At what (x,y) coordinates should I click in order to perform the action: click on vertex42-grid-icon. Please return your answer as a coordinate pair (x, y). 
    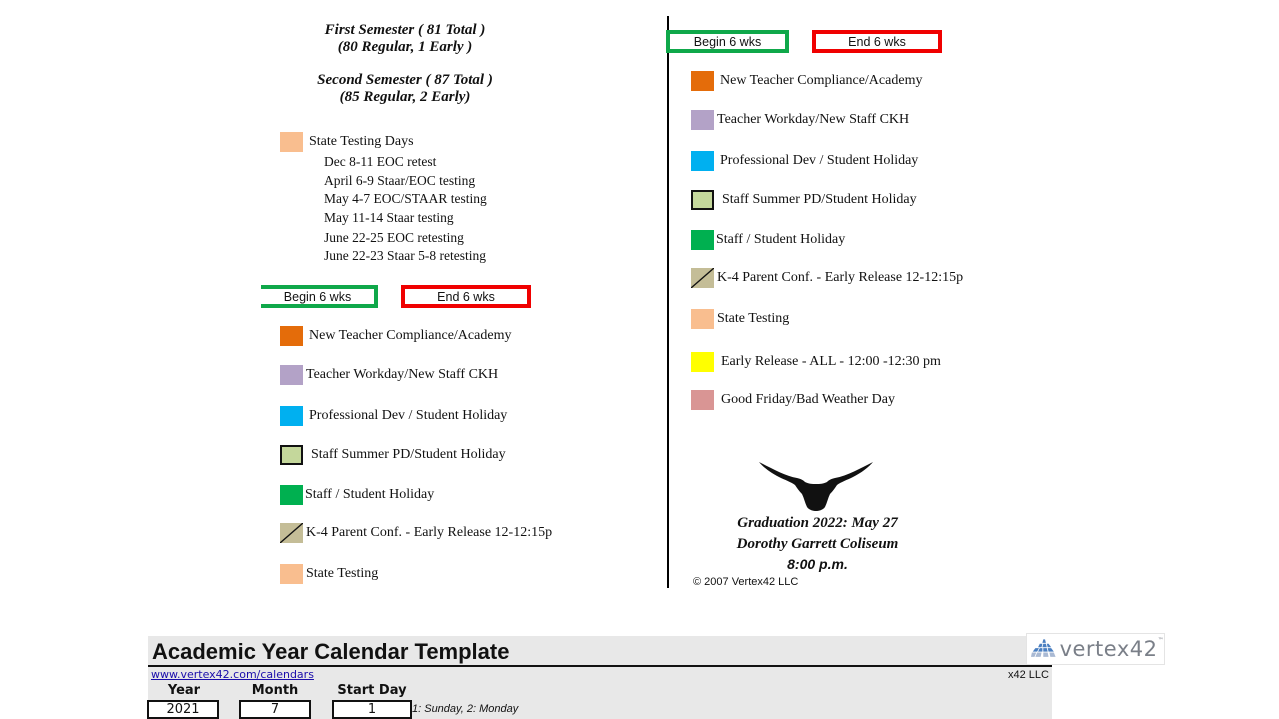
    Looking at the image, I should click on (1043, 648).